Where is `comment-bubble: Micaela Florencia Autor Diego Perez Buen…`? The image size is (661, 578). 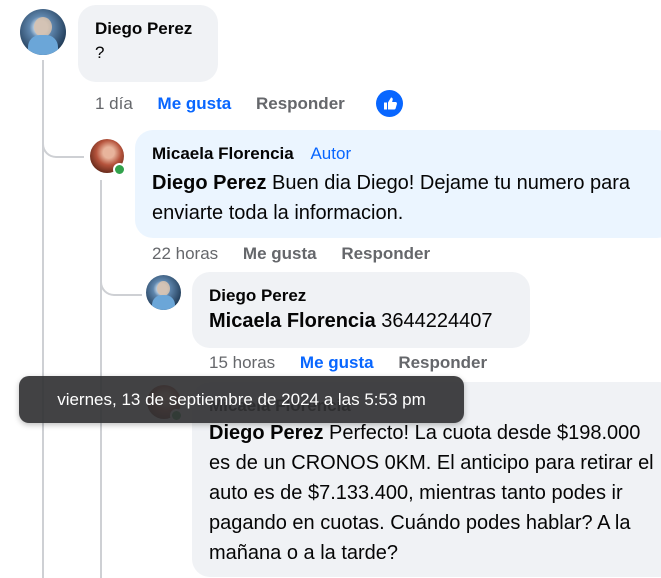 comment-bubble: Micaela Florencia Autor Diego Perez Buen… is located at coordinates (398, 184).